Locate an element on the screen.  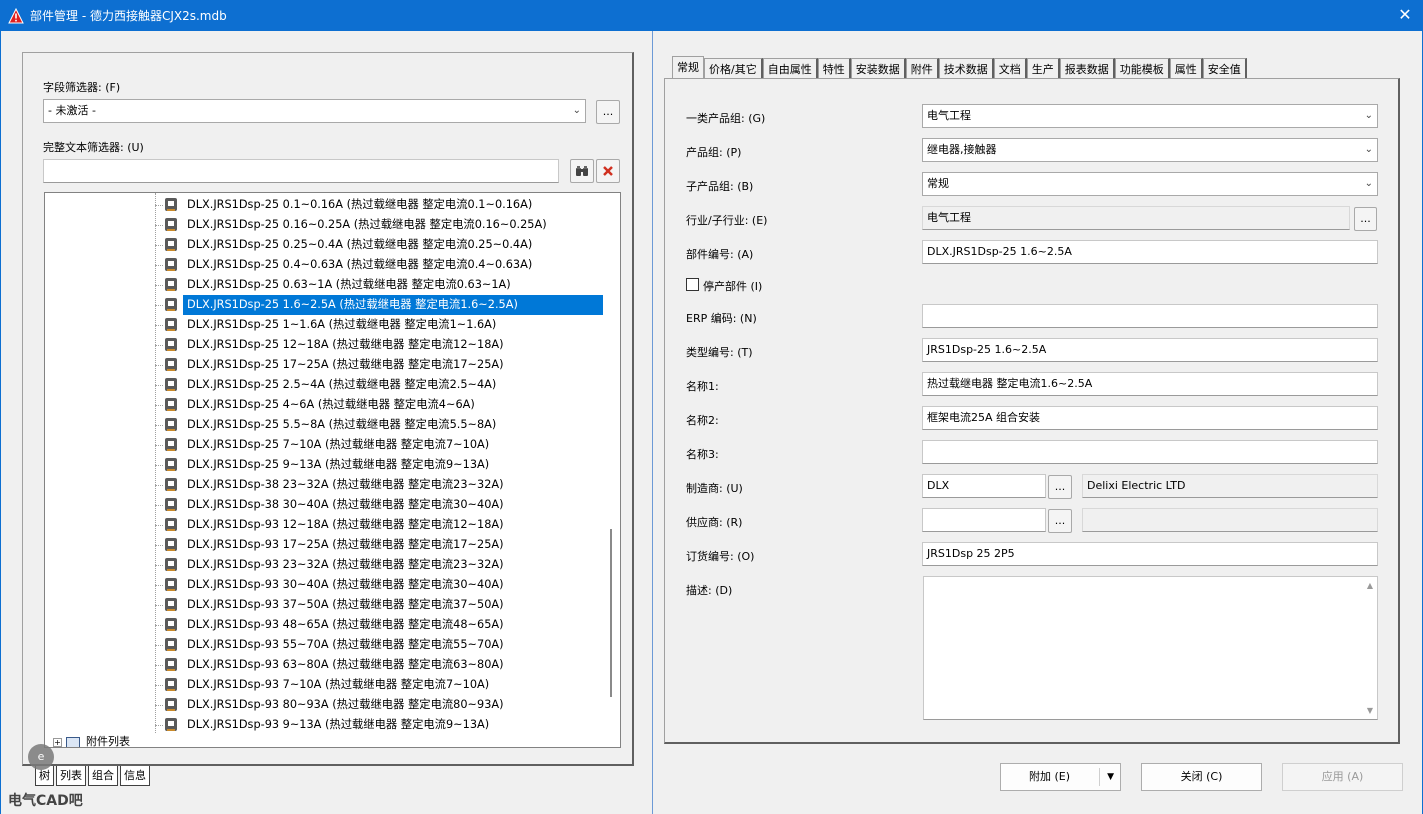
chevron-down-icon: ⌄ is located at coordinates (576, 110).